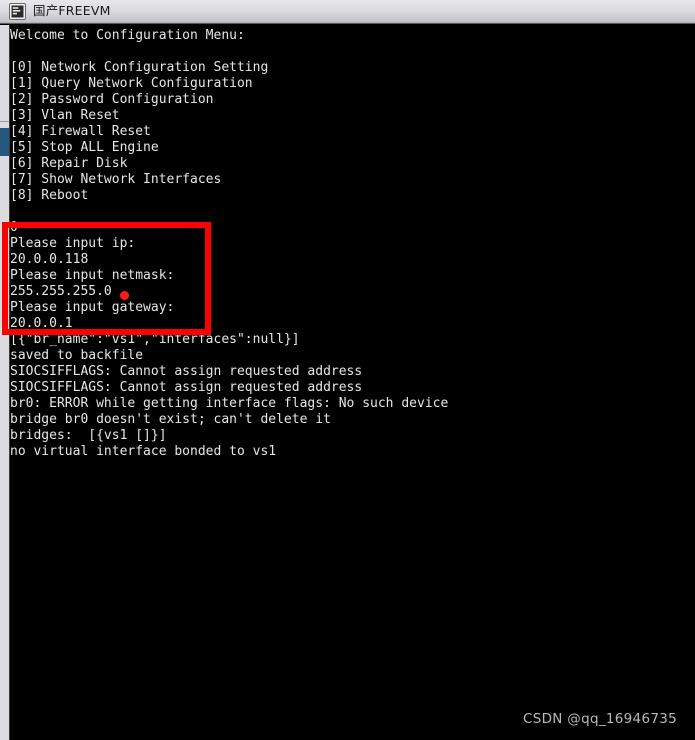 The image size is (695, 740). What do you see at coordinates (80, 131) in the screenshot?
I see `terminal-line: [4] Firewall Reset` at bounding box center [80, 131].